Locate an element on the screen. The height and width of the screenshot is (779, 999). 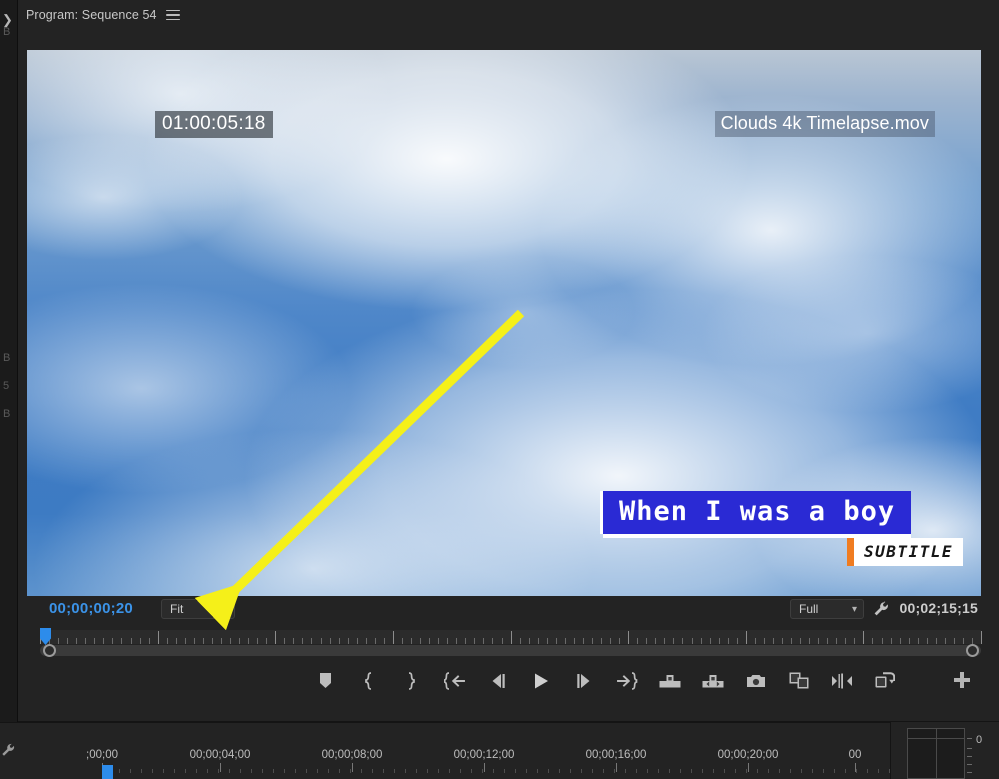
lift-button is located at coordinates (669, 680).